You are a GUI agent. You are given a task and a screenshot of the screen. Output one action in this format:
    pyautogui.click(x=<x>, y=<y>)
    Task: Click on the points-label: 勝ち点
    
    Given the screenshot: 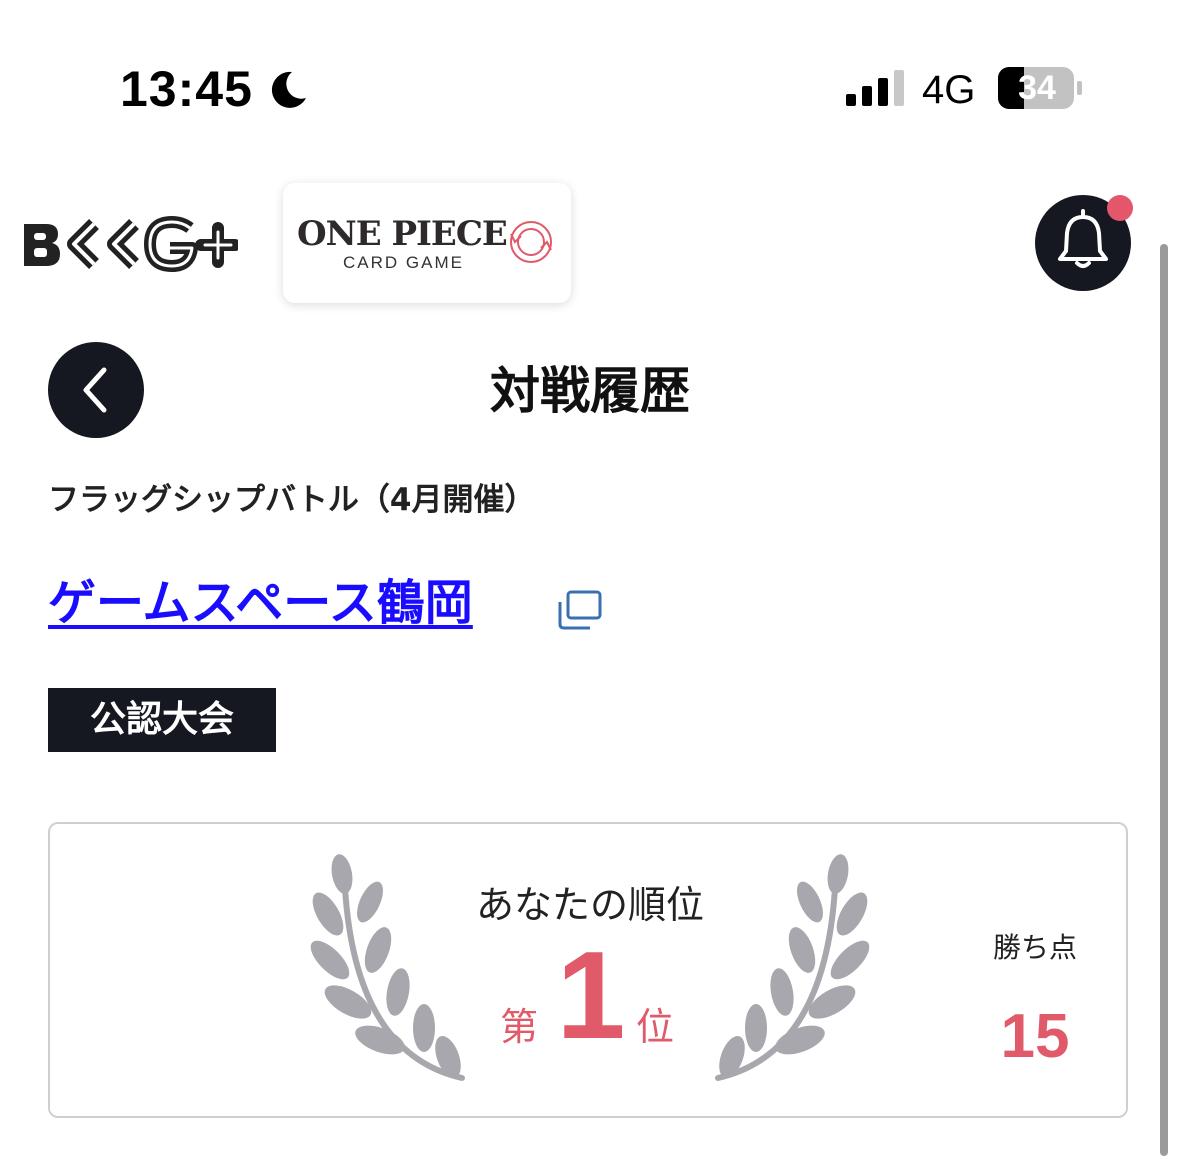 What is the action you would take?
    pyautogui.click(x=1034, y=947)
    